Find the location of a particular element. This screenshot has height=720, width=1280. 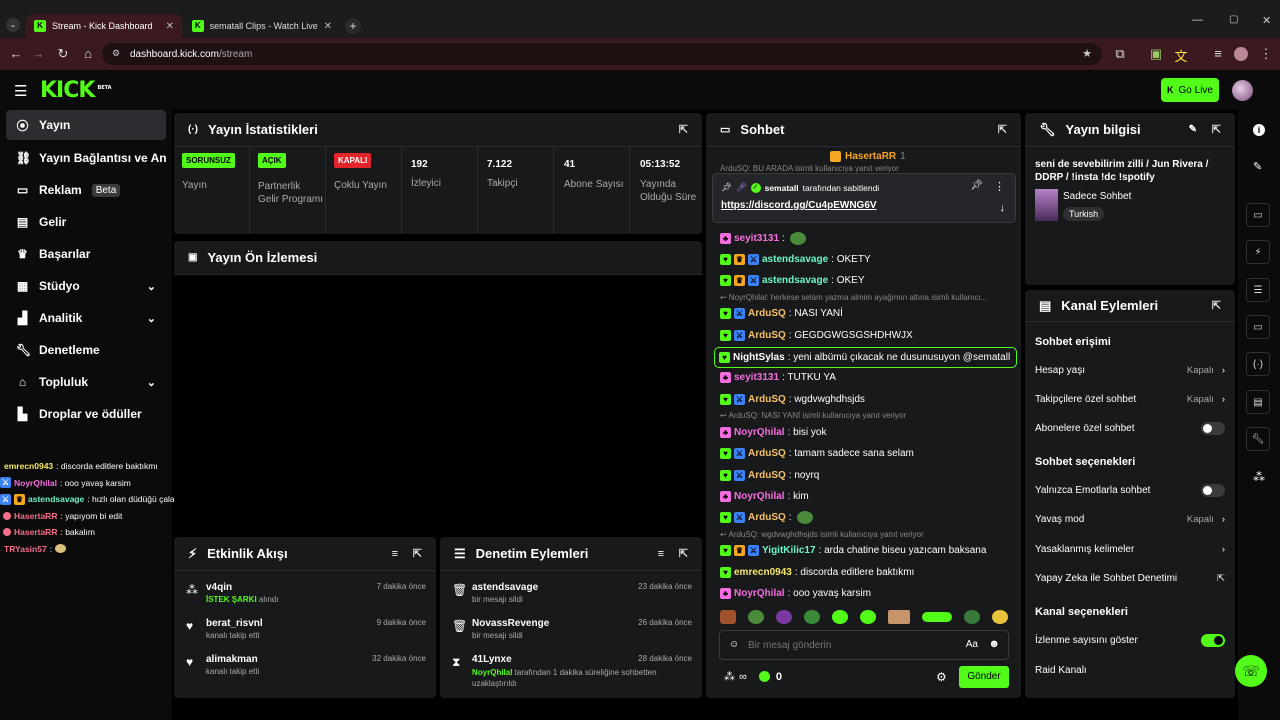

show-viewcount-toggle is located at coordinates (1213, 640).